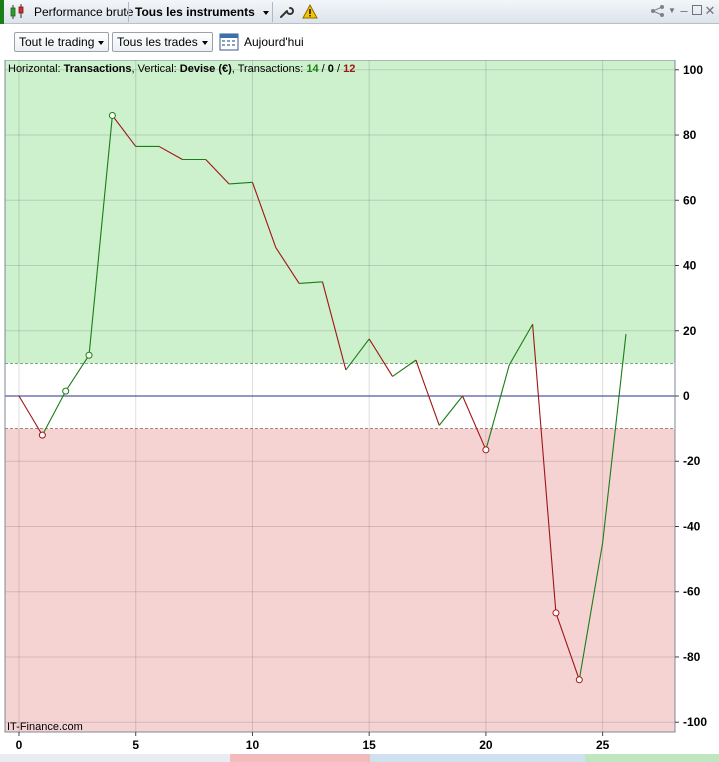 The height and width of the screenshot is (762, 719). Describe the element at coordinates (692, 526) in the screenshot. I see `y-tick-label: -40` at that location.